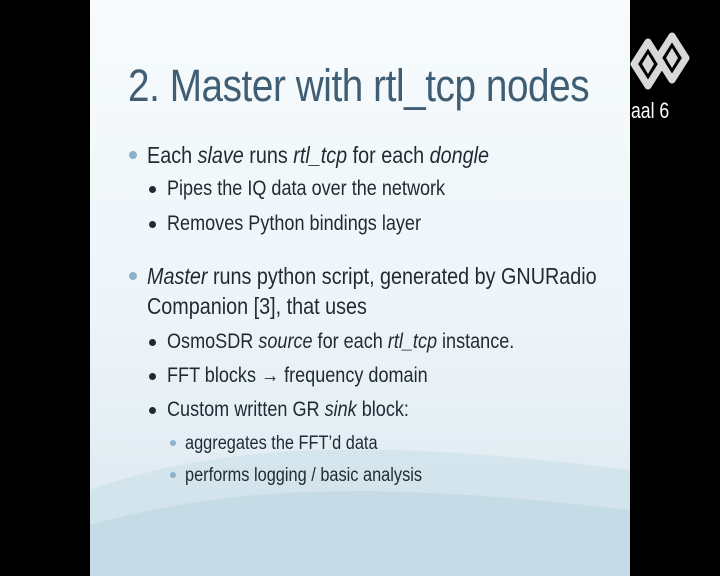  I want to click on bullet-text: Master, so click(177, 276).